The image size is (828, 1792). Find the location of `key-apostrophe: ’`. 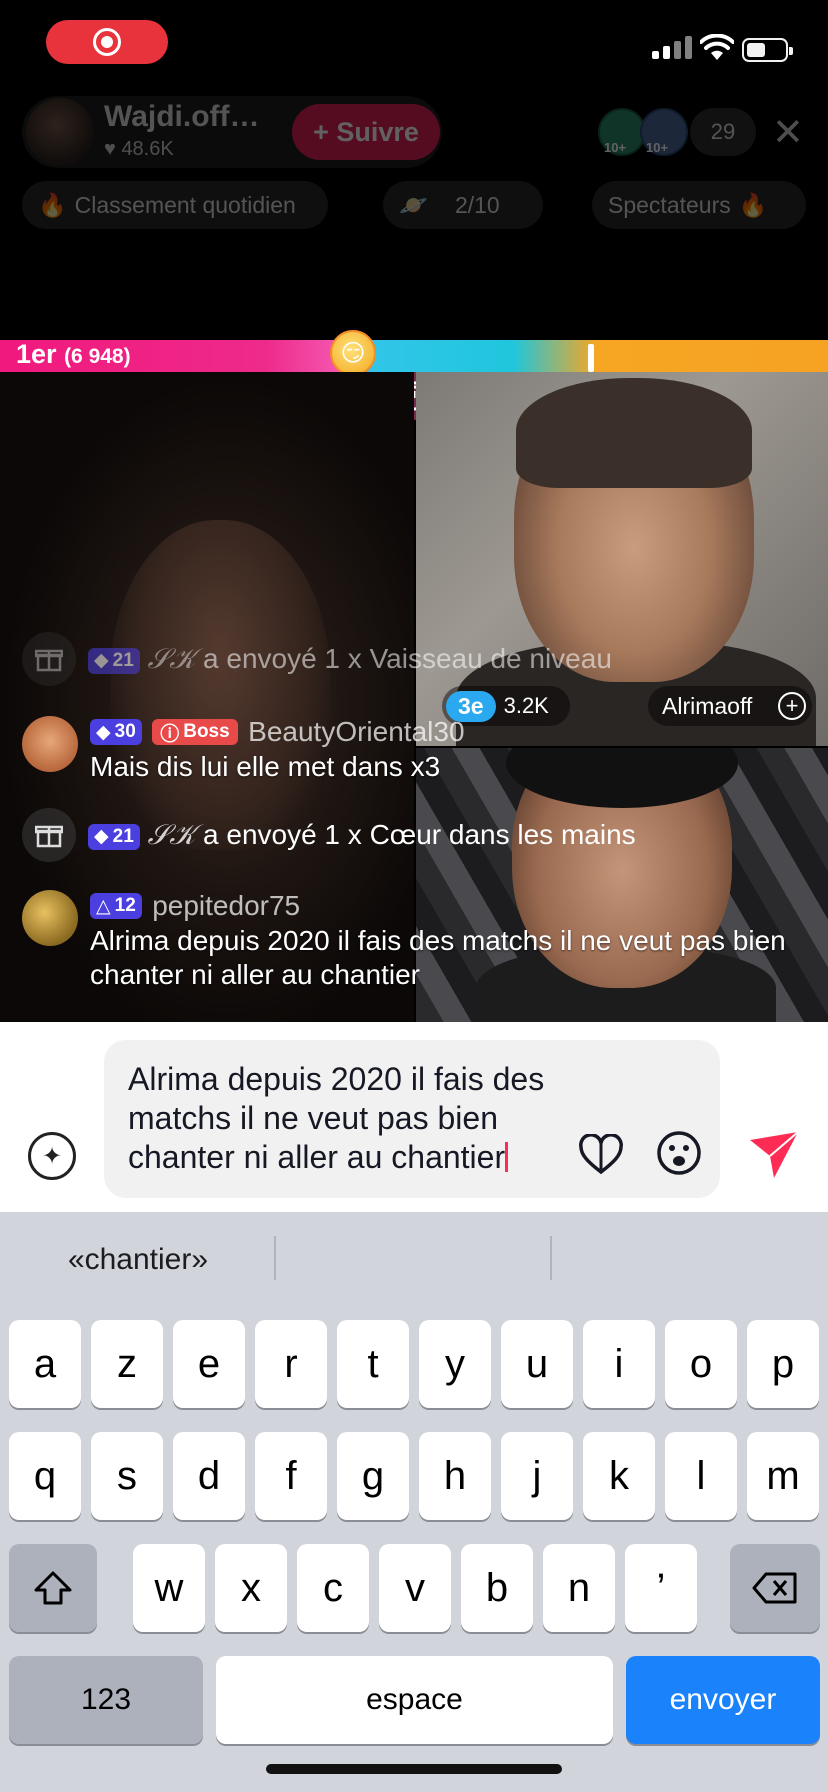

key-apostrophe: ’ is located at coordinates (661, 1588).